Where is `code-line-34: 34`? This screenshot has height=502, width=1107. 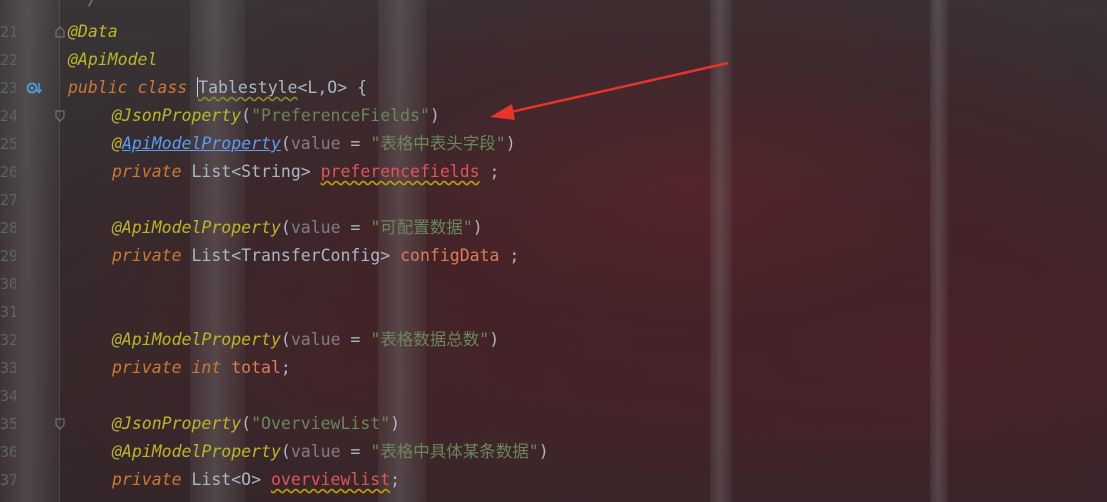 code-line-34: 34 is located at coordinates (553, 396).